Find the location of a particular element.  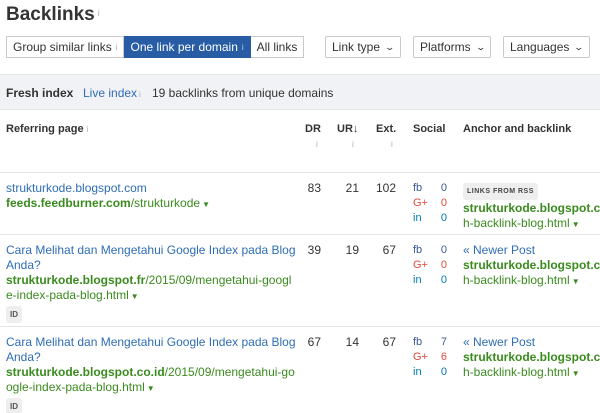

column-header-label: Referring page is located at coordinates (45, 129).